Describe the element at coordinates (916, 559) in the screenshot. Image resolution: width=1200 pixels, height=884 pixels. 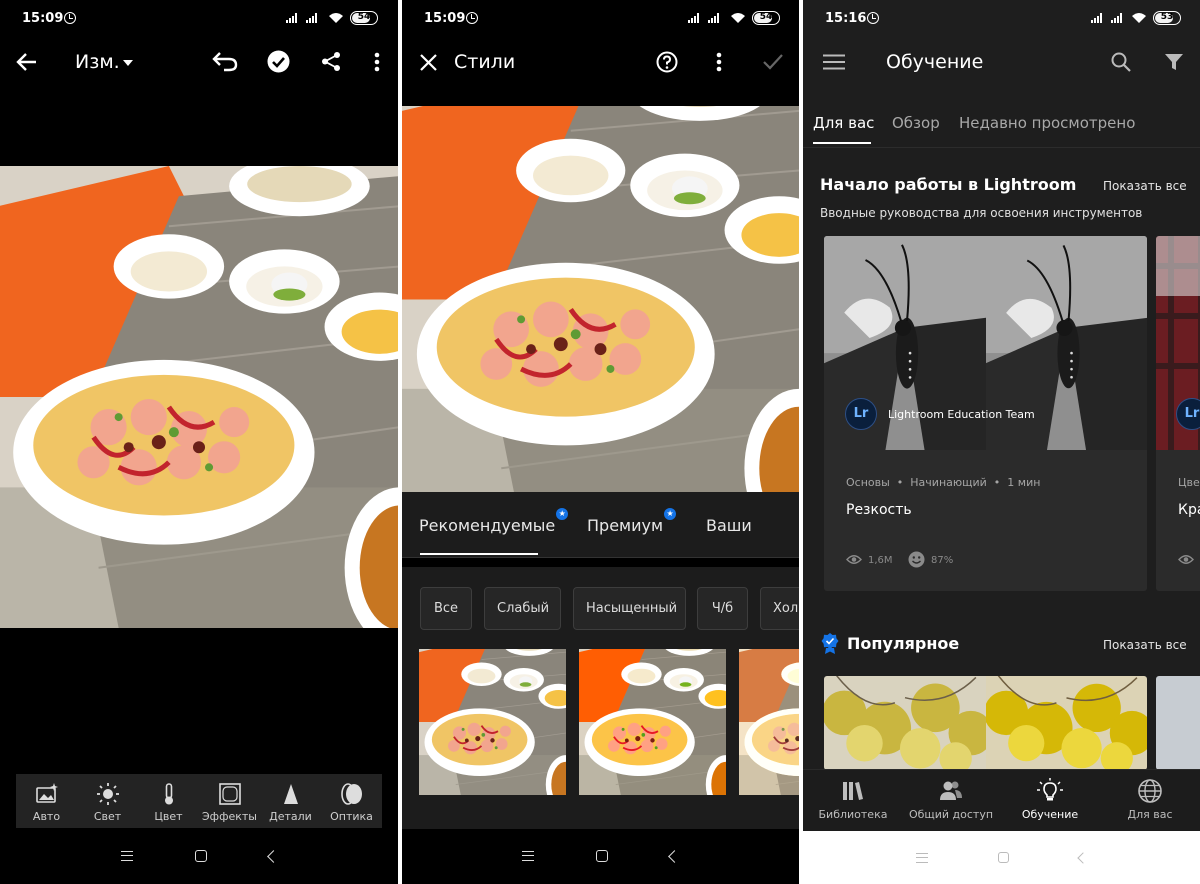
I see `rating-smile-icon` at that location.